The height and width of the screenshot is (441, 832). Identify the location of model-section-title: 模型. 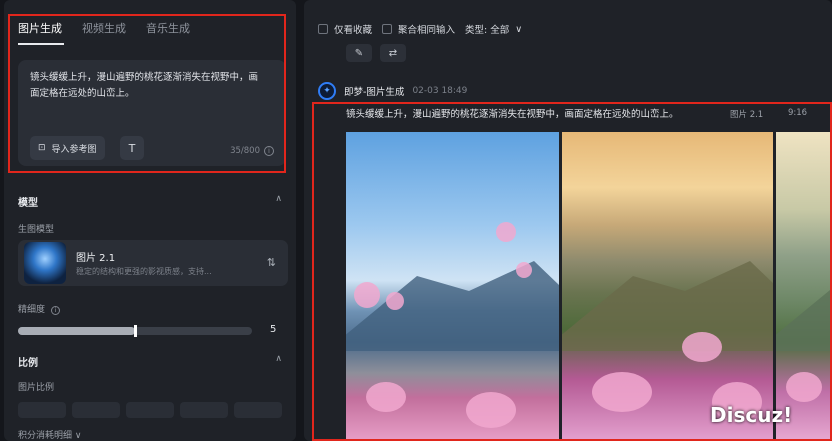
(28, 203).